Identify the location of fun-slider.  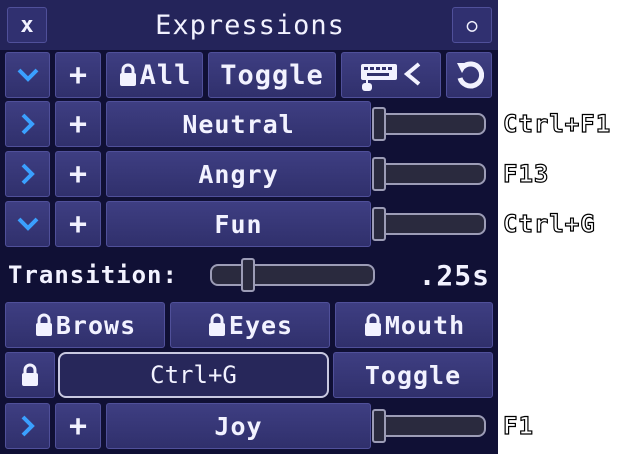
(431, 224).